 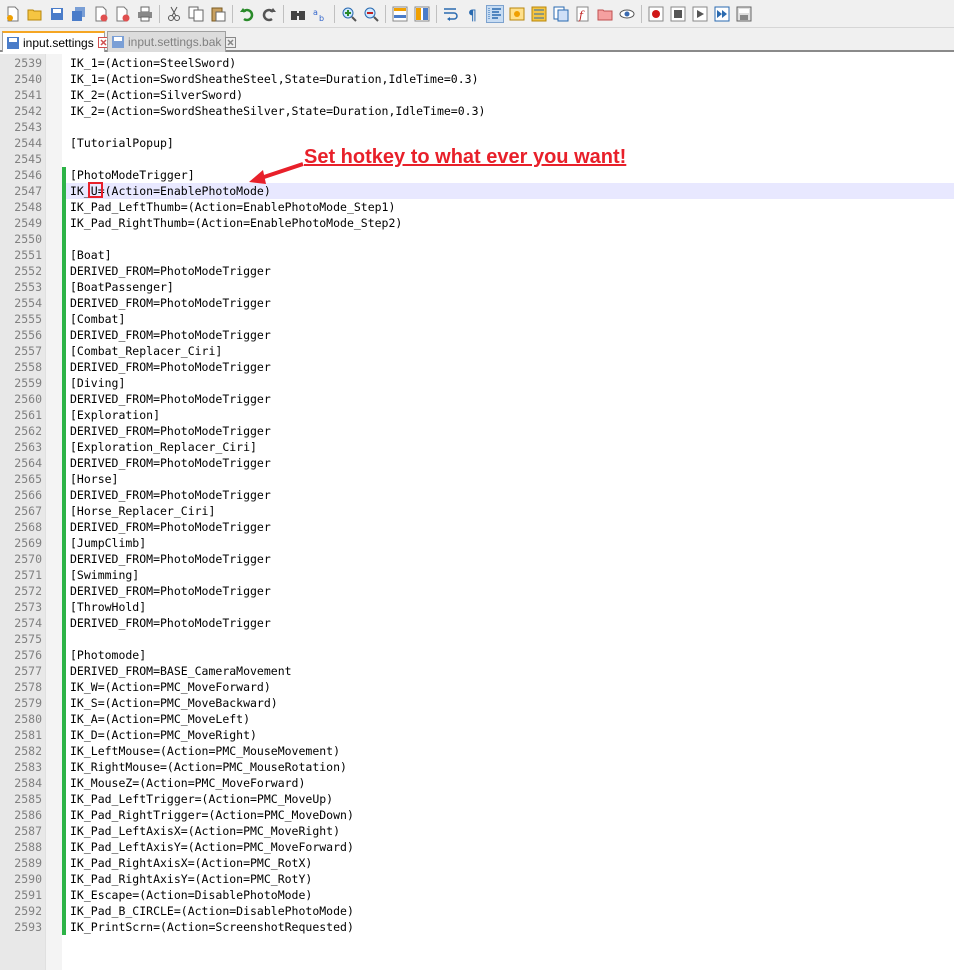 I want to click on line-text: [Horse_Replacer_Ciri], so click(x=142, y=511).